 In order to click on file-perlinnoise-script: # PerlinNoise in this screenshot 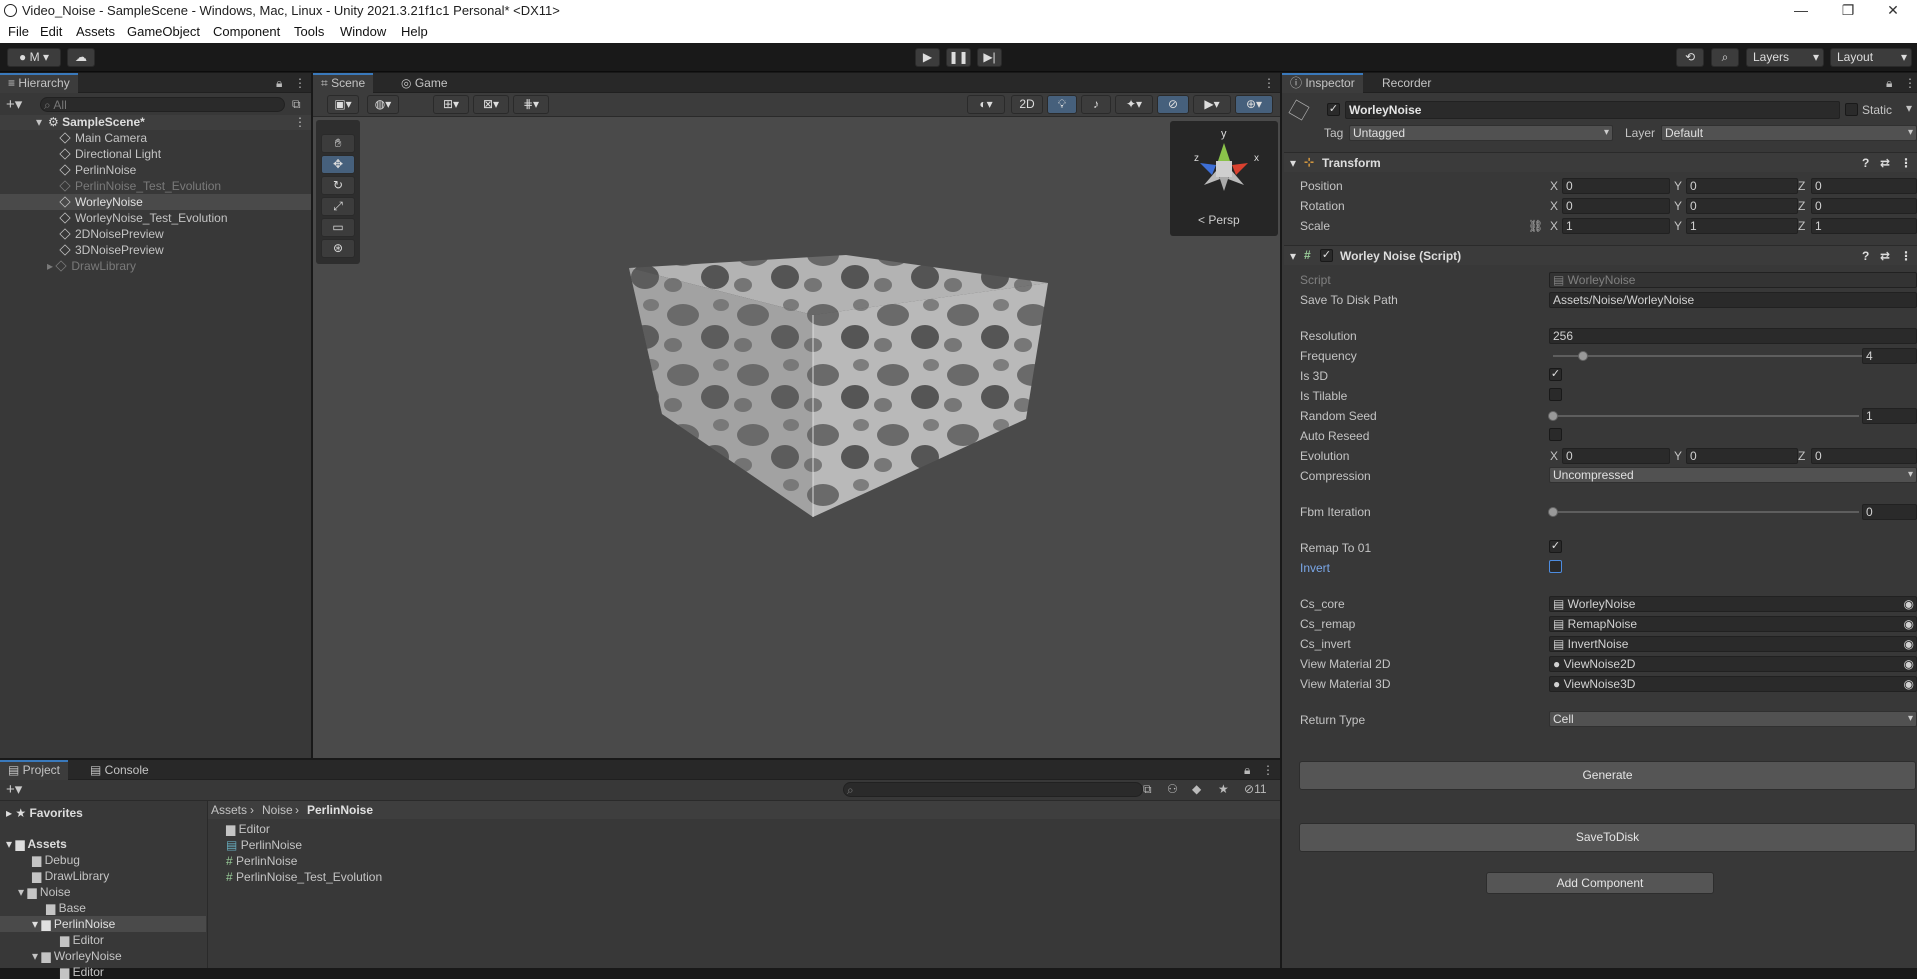, I will do `click(261, 861)`.